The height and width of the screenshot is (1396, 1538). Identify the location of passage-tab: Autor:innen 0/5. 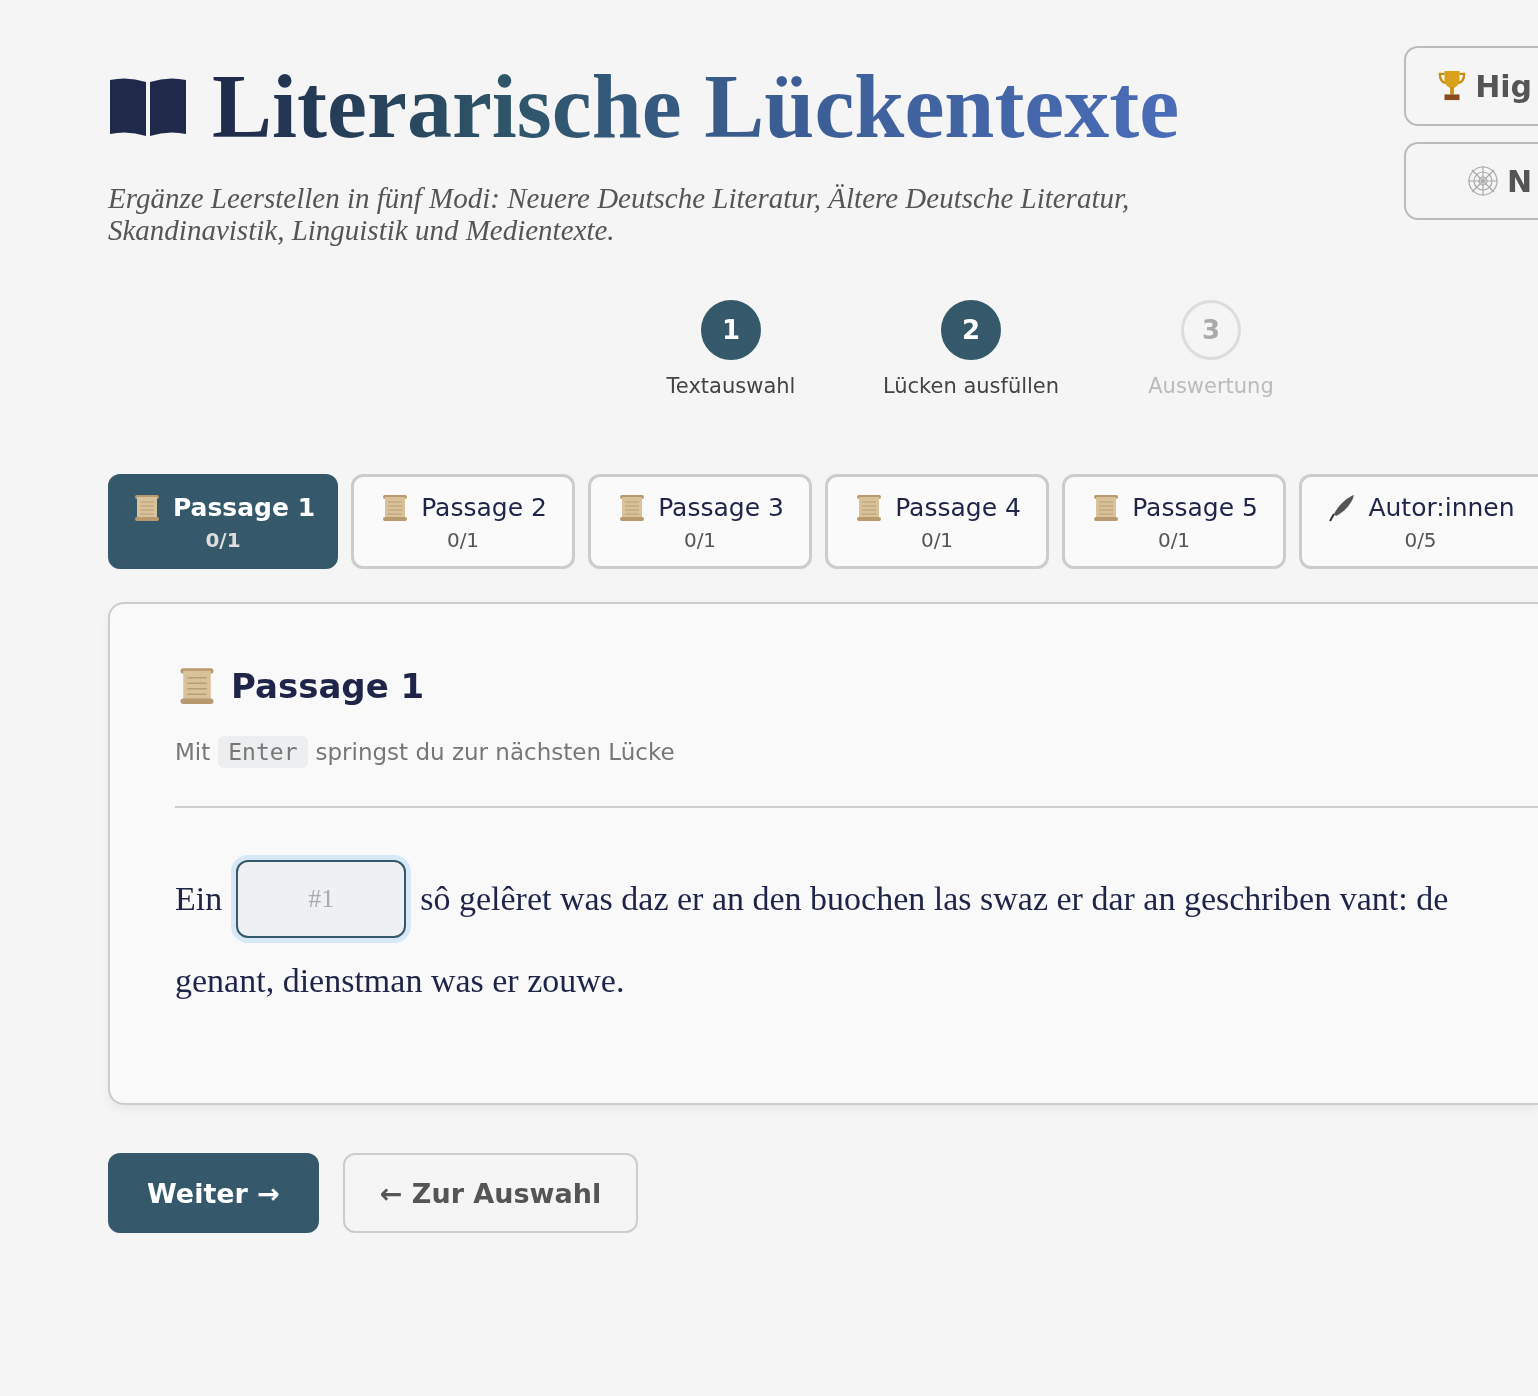
(1418, 521).